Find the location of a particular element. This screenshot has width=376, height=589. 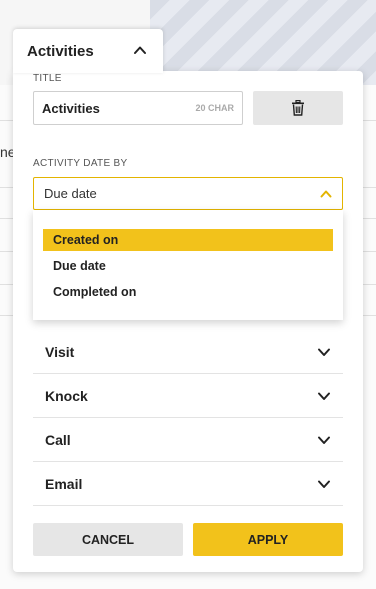

accordion-row-email: Email is located at coordinates (188, 484).